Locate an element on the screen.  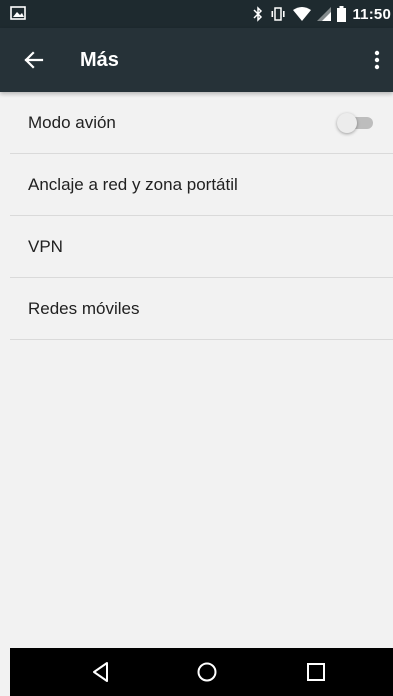
more-vert-icon is located at coordinates (377, 60).